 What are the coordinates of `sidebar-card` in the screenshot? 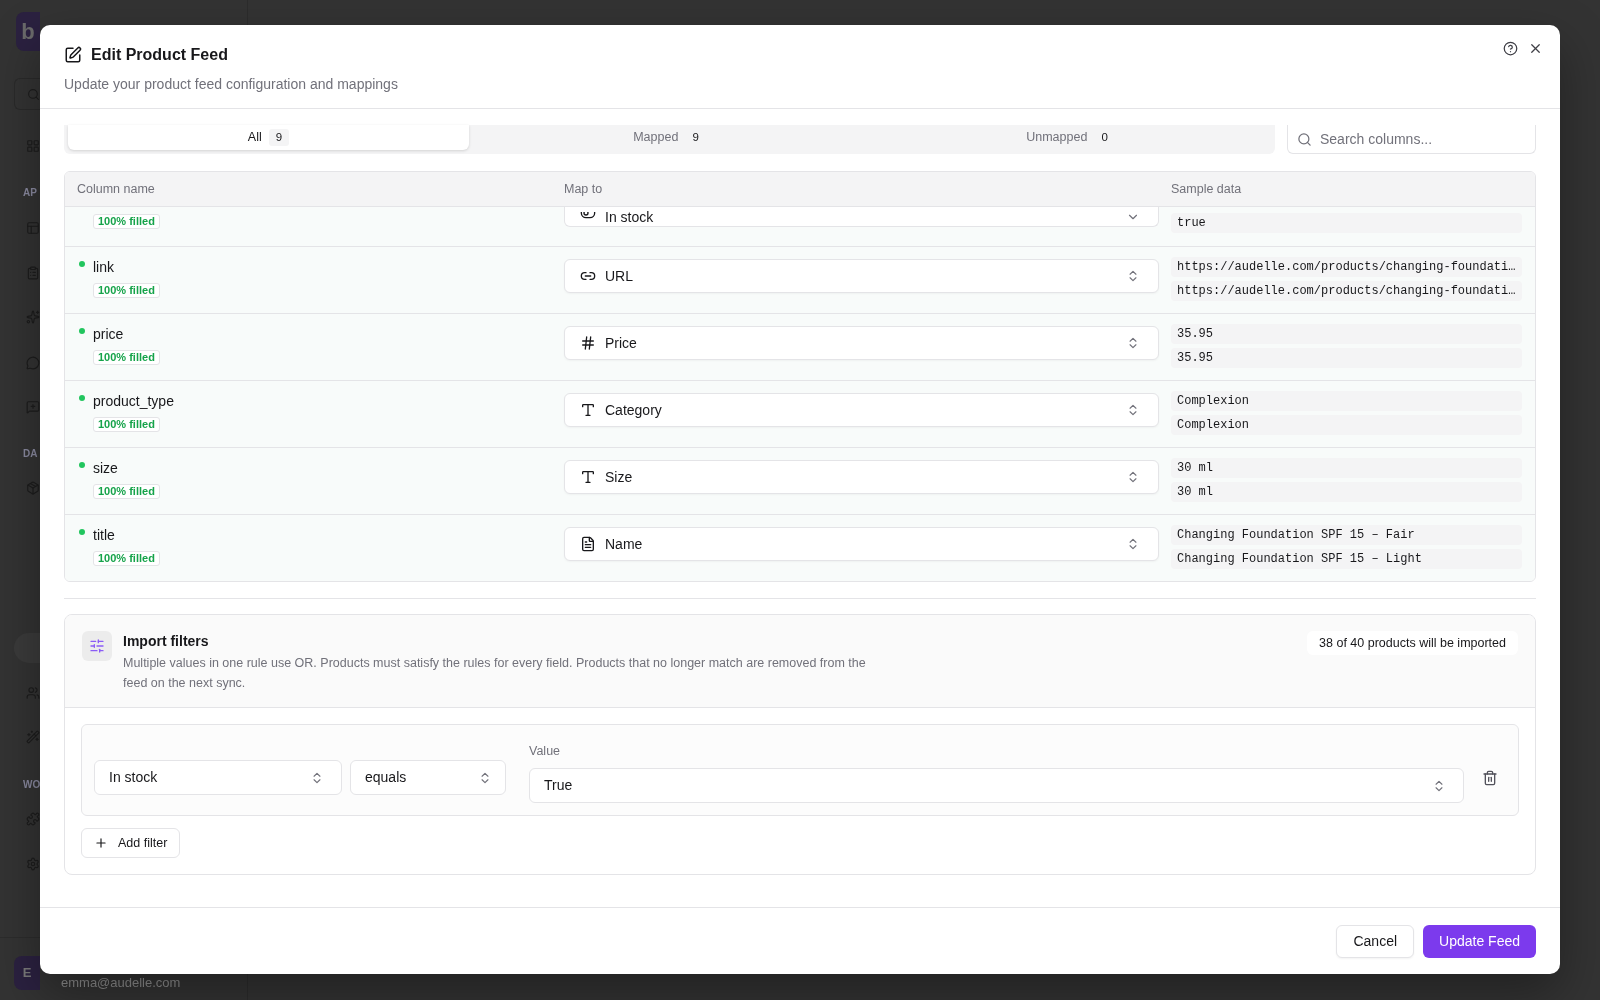 It's located at (27, 648).